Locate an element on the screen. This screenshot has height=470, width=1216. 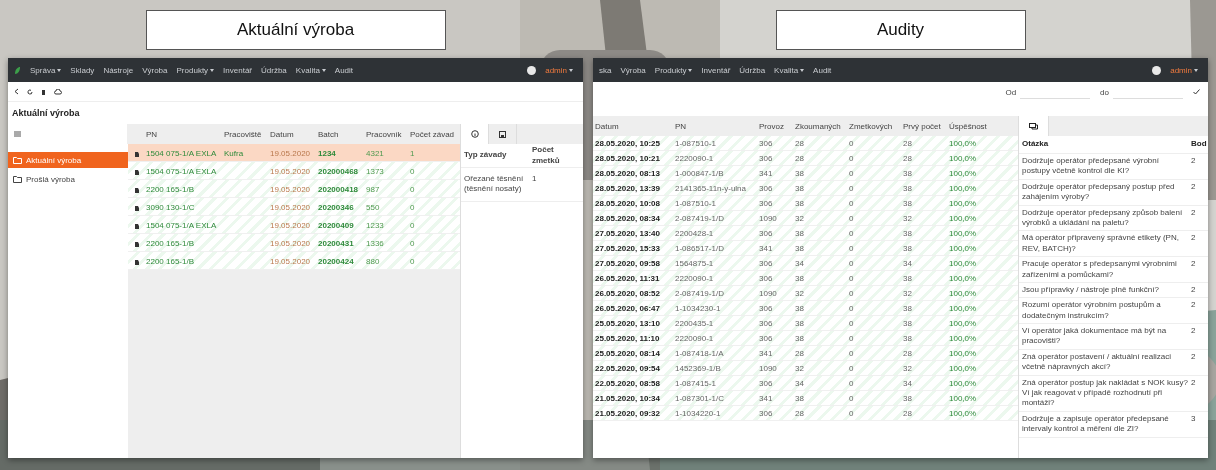
leaf-logo-icon is located at coordinates (17, 70).